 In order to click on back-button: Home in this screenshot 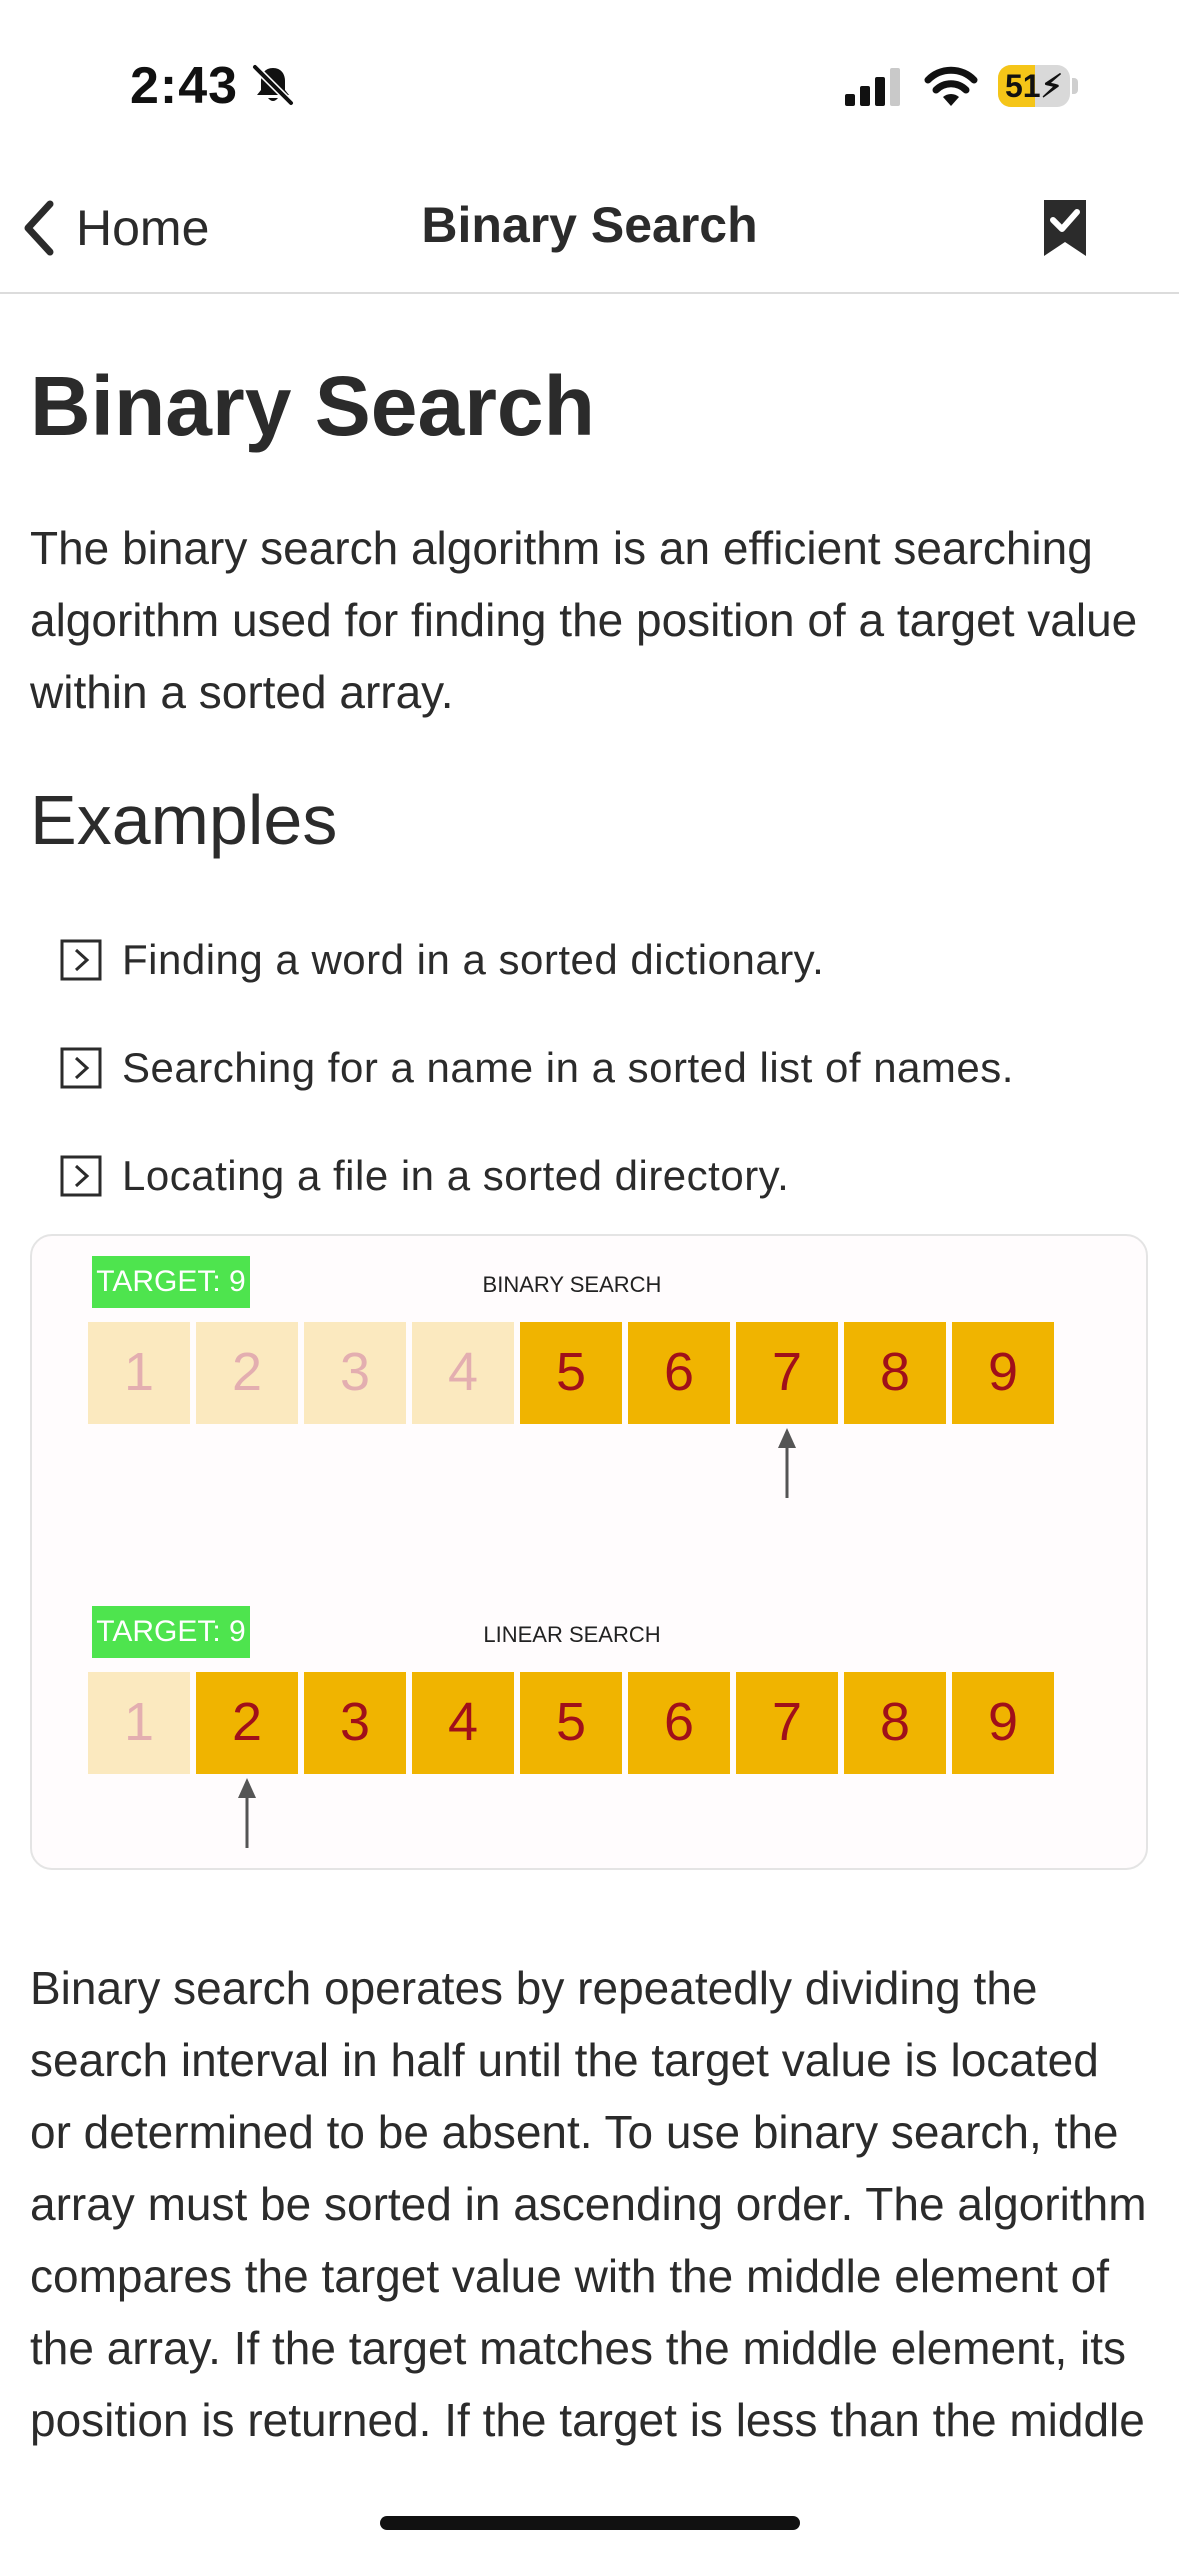, I will do `click(114, 228)`.